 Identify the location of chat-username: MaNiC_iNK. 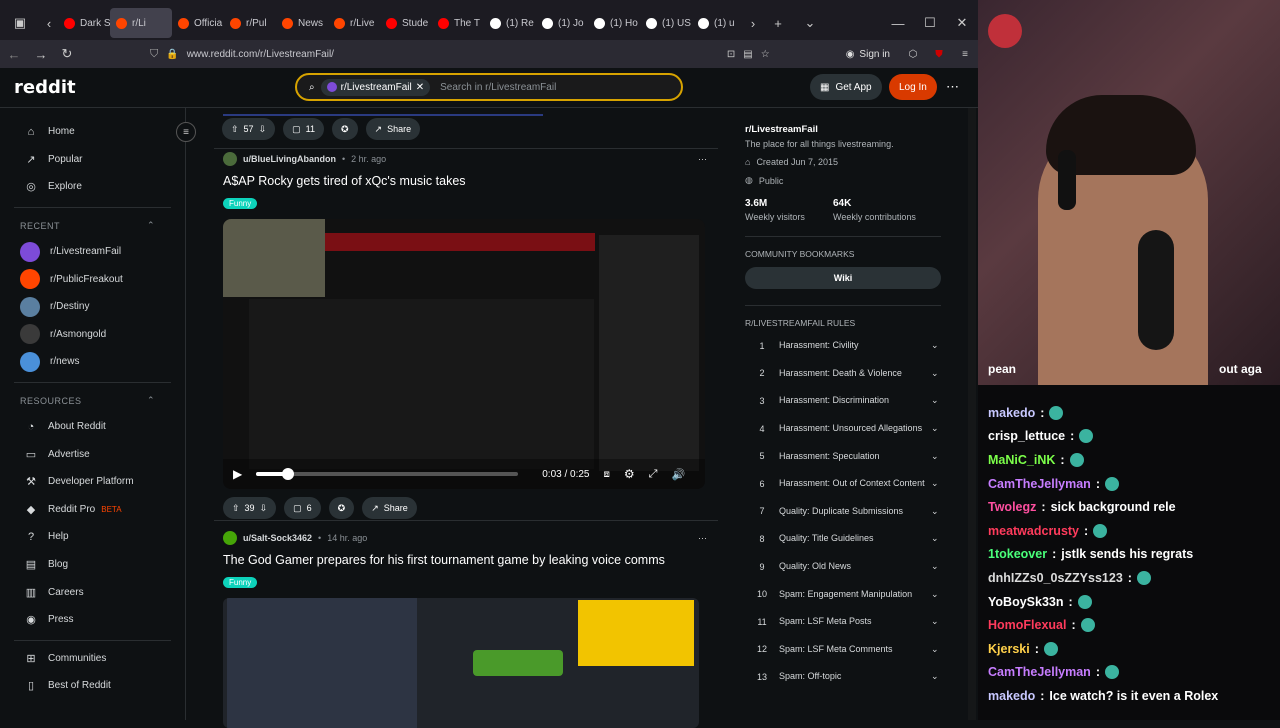
(1021, 460).